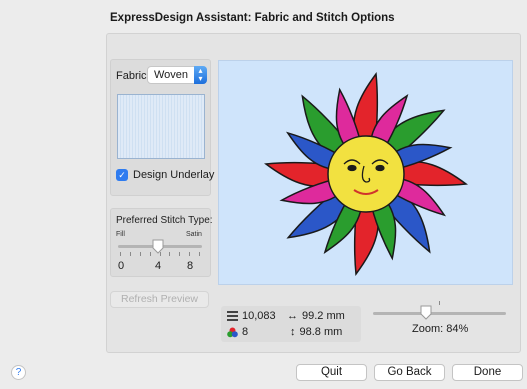 This screenshot has width=527, height=389. What do you see at coordinates (409, 372) in the screenshot?
I see `go-back-button: Go Back` at bounding box center [409, 372].